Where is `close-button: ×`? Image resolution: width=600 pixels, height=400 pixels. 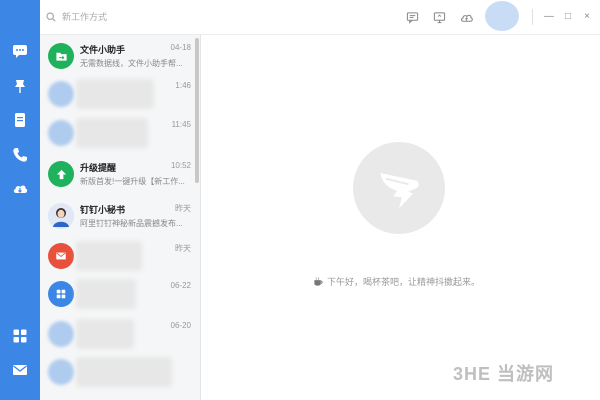
close-button: × is located at coordinates (587, 16).